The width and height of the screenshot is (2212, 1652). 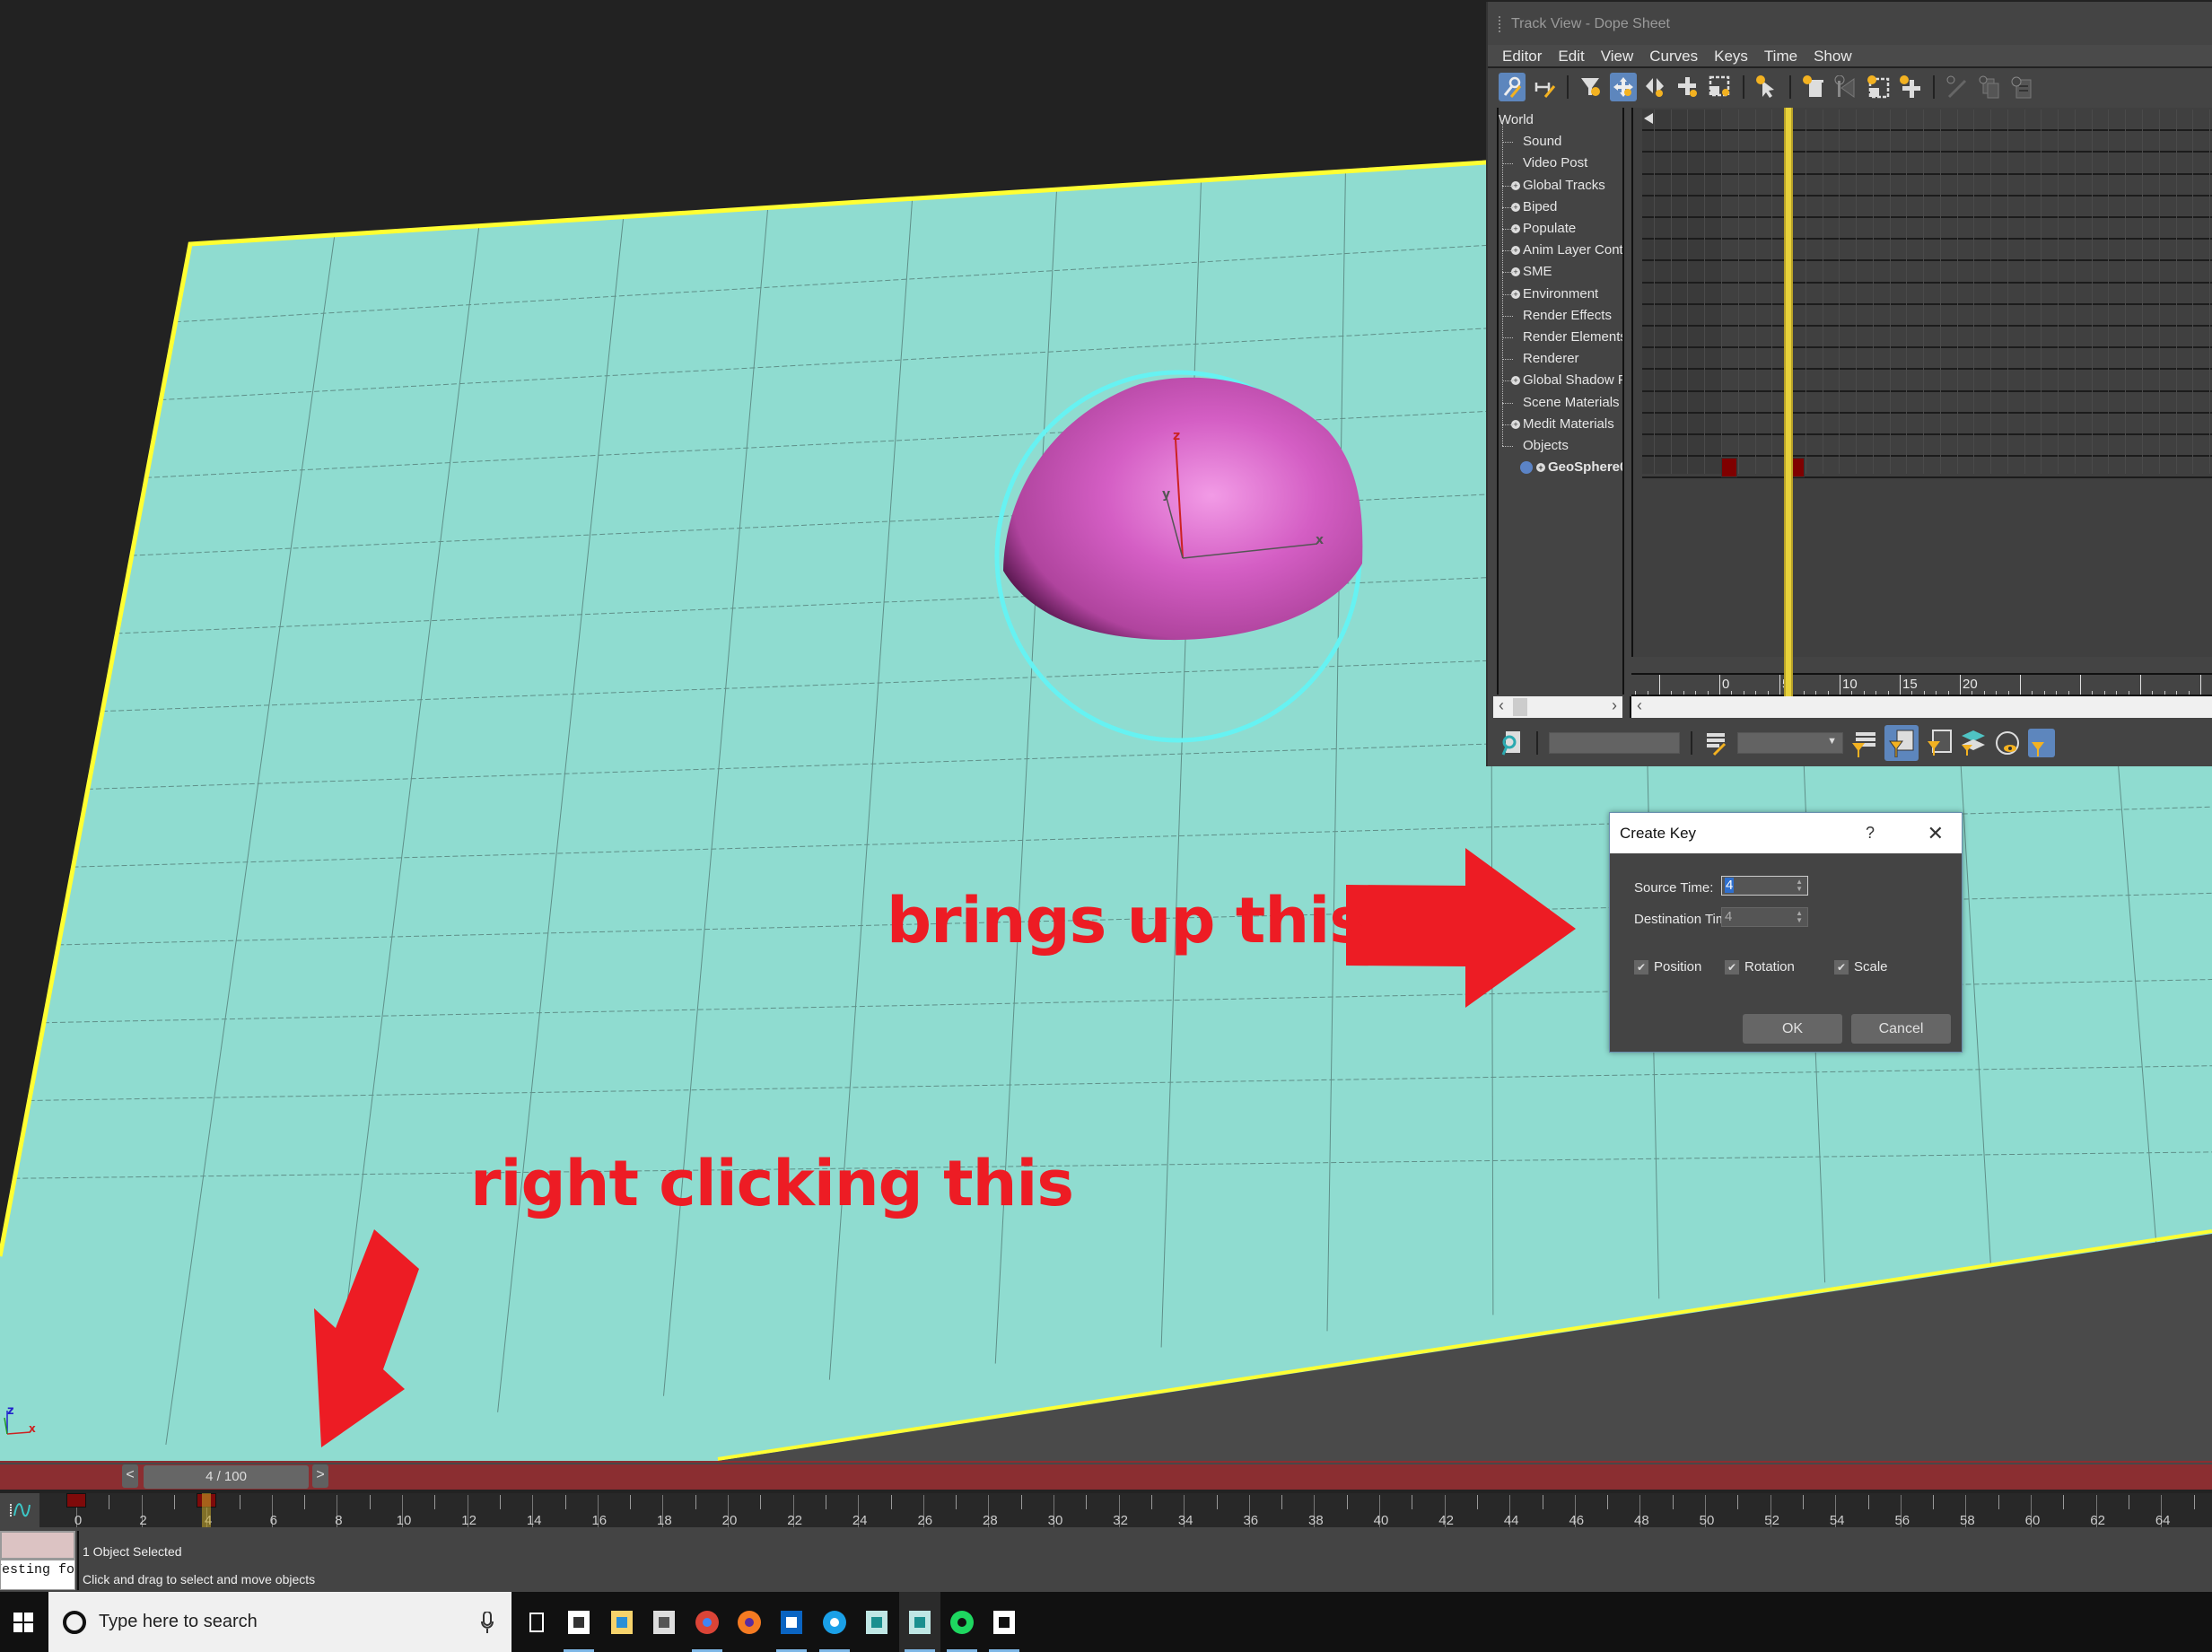 I want to click on taskbar-app-spotify, so click(x=962, y=1622).